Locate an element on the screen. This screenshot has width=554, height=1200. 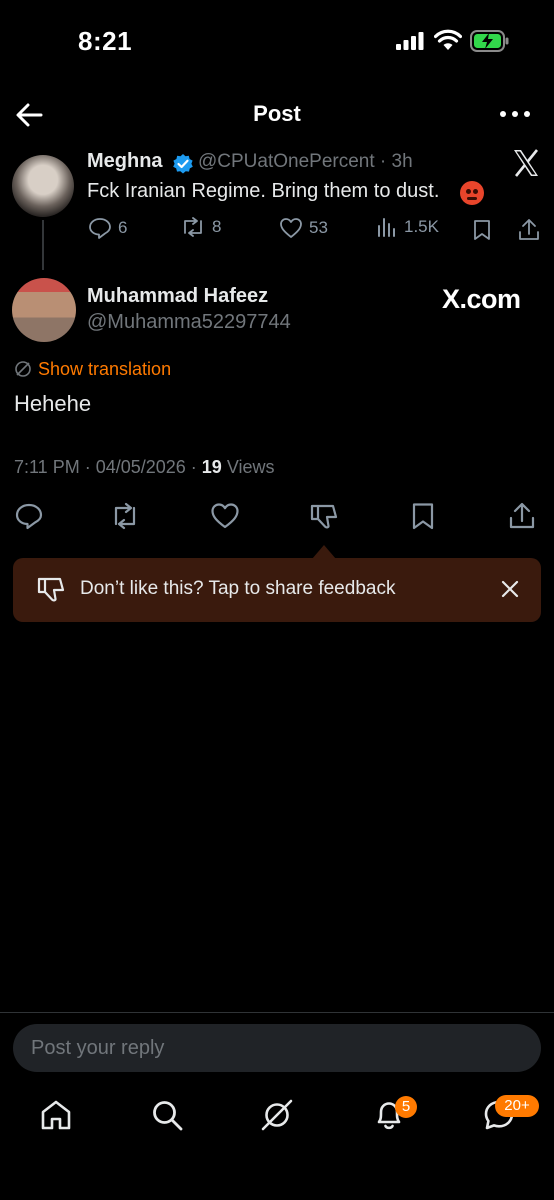
messages-badge: 20+ is located at coordinates (517, 1106).